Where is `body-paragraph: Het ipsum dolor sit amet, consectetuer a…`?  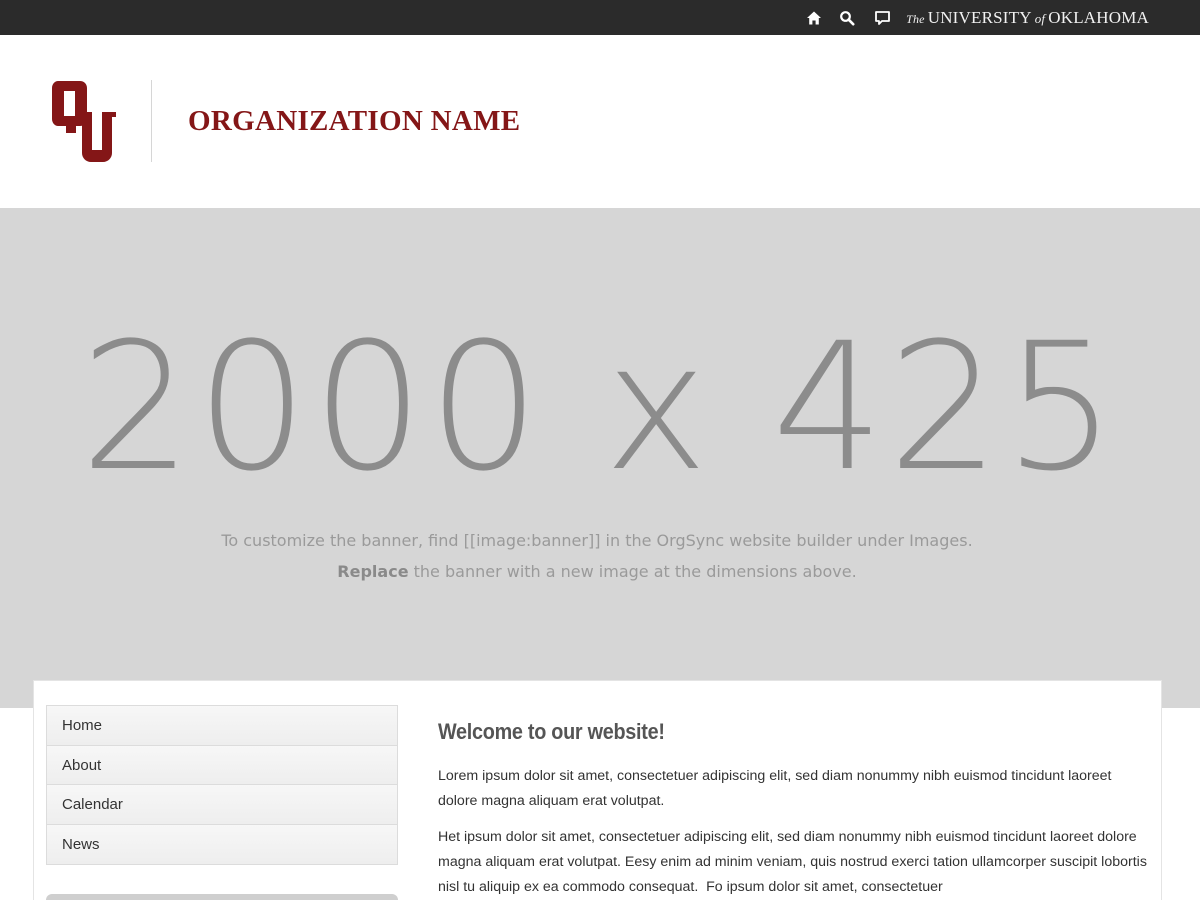 body-paragraph: Het ipsum dolor sit amet, consectetuer a… is located at coordinates (794, 862).